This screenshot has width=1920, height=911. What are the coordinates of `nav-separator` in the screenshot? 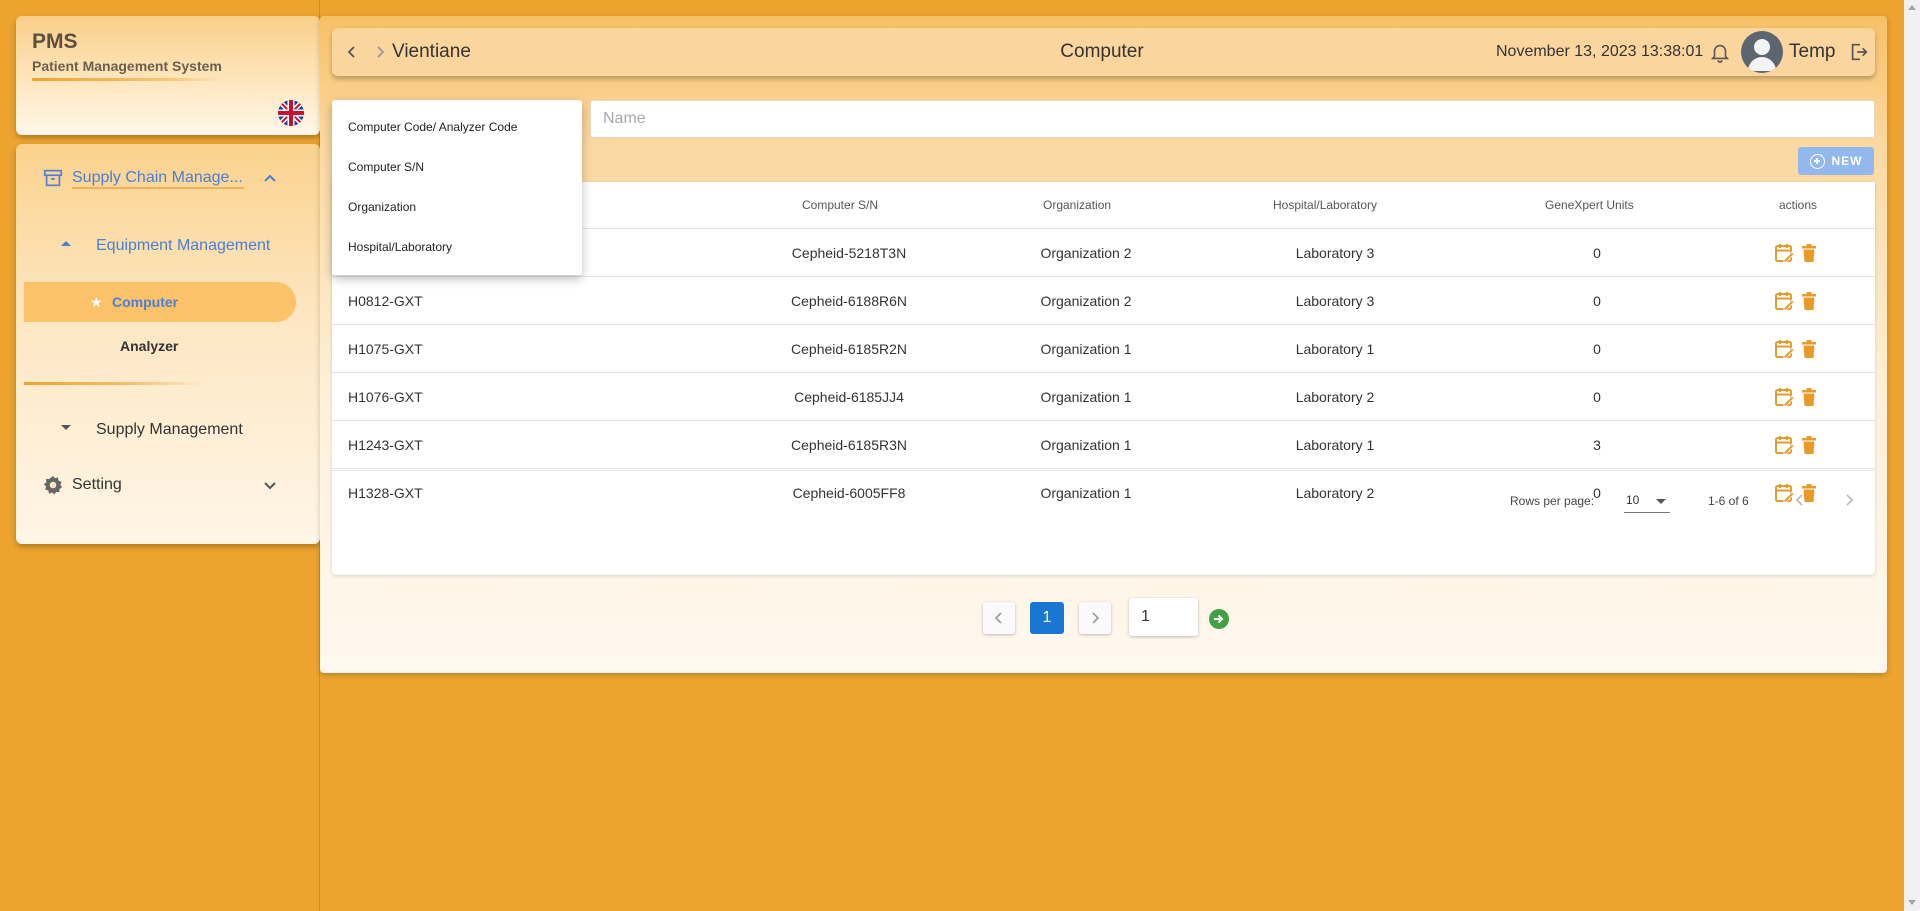 It's located at (114, 383).